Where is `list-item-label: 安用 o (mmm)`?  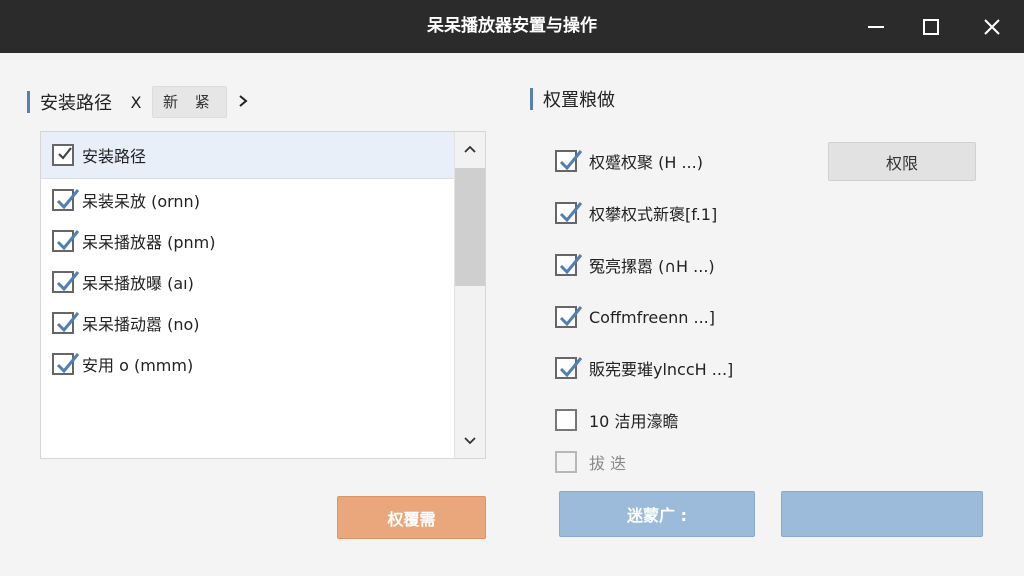 list-item-label: 安用 o (mmm) is located at coordinates (138, 365).